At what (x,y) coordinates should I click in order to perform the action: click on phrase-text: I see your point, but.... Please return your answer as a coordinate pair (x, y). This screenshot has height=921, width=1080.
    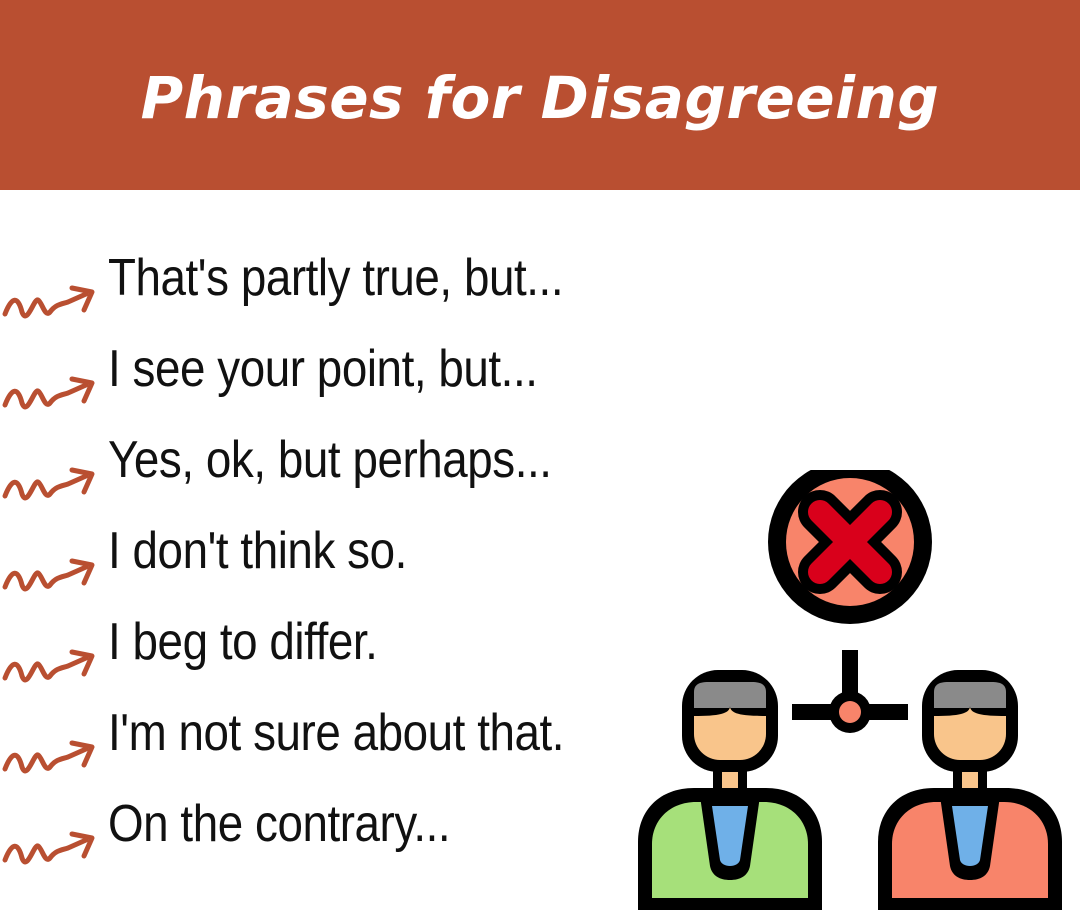
    Looking at the image, I should click on (323, 369).